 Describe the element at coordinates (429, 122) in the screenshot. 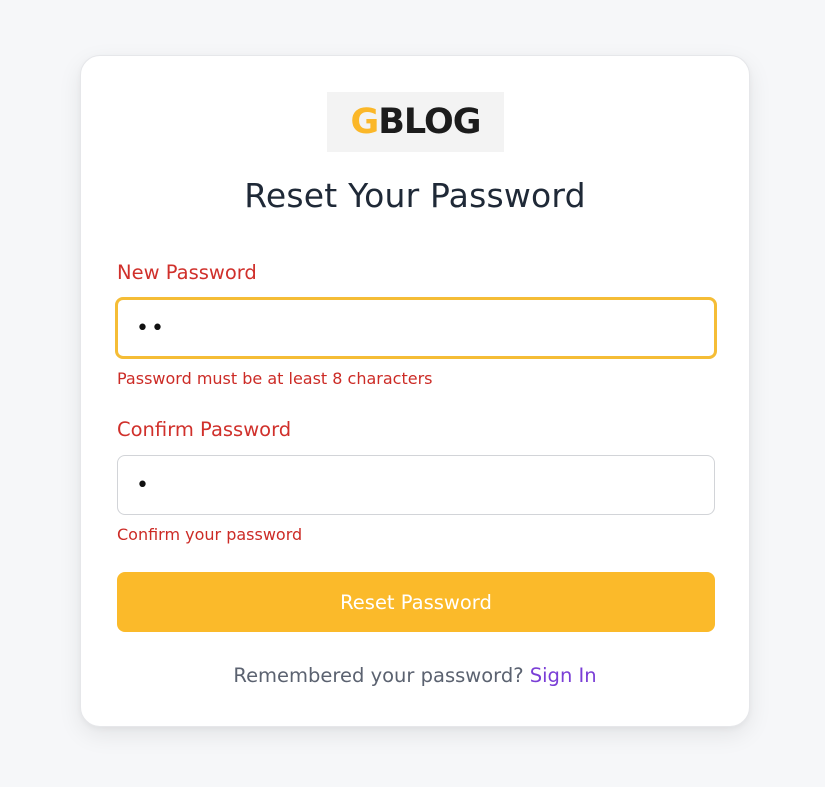

I see `logo-text: BLOG` at that location.